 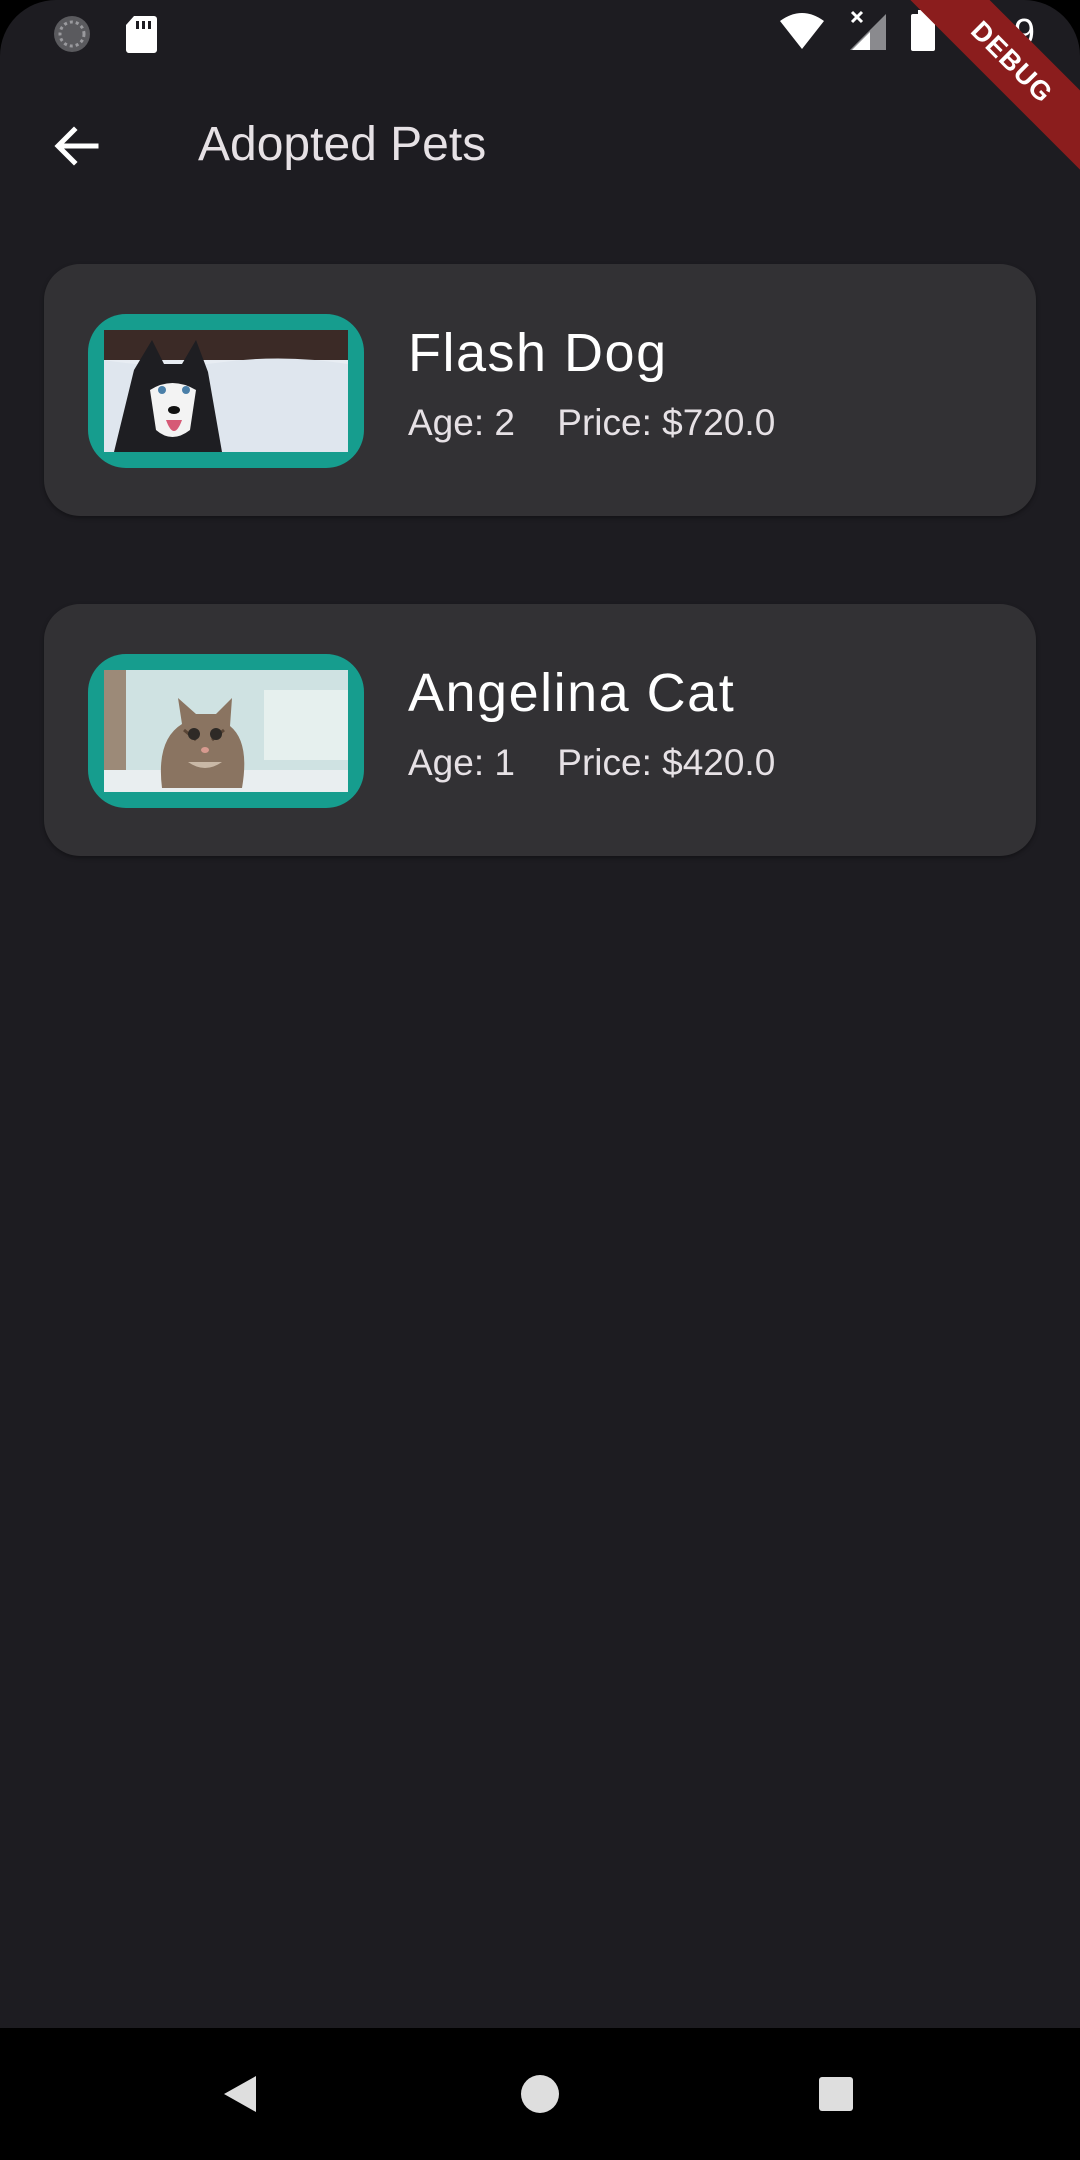 I want to click on home-circle-icon, so click(x=540, y=2094).